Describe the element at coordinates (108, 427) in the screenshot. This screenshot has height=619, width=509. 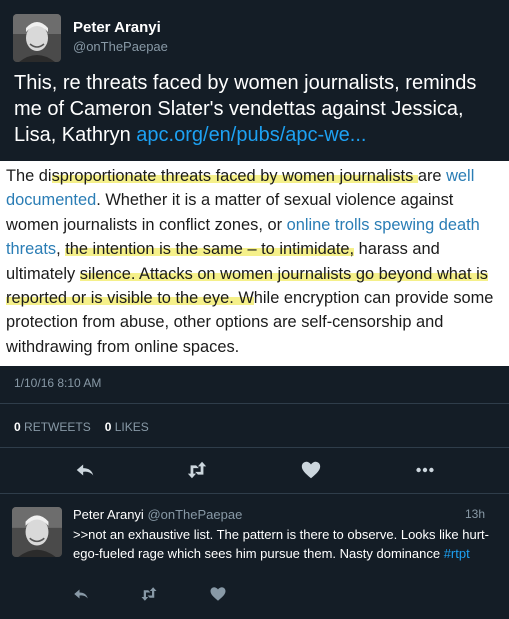
I see `likes-count: 0` at that location.